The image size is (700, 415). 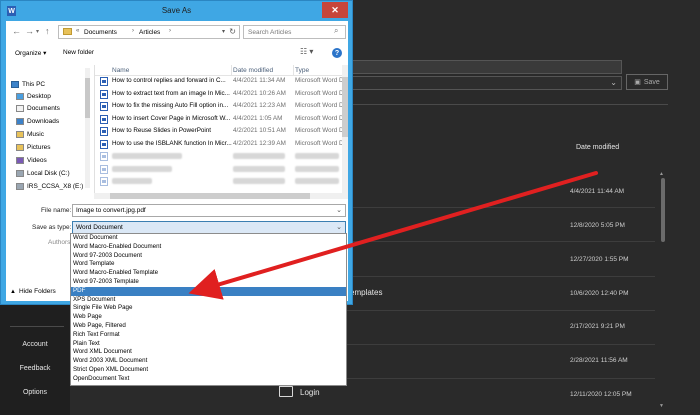 What do you see at coordinates (208, 300) in the screenshot?
I see `list-item: XPS Document` at bounding box center [208, 300].